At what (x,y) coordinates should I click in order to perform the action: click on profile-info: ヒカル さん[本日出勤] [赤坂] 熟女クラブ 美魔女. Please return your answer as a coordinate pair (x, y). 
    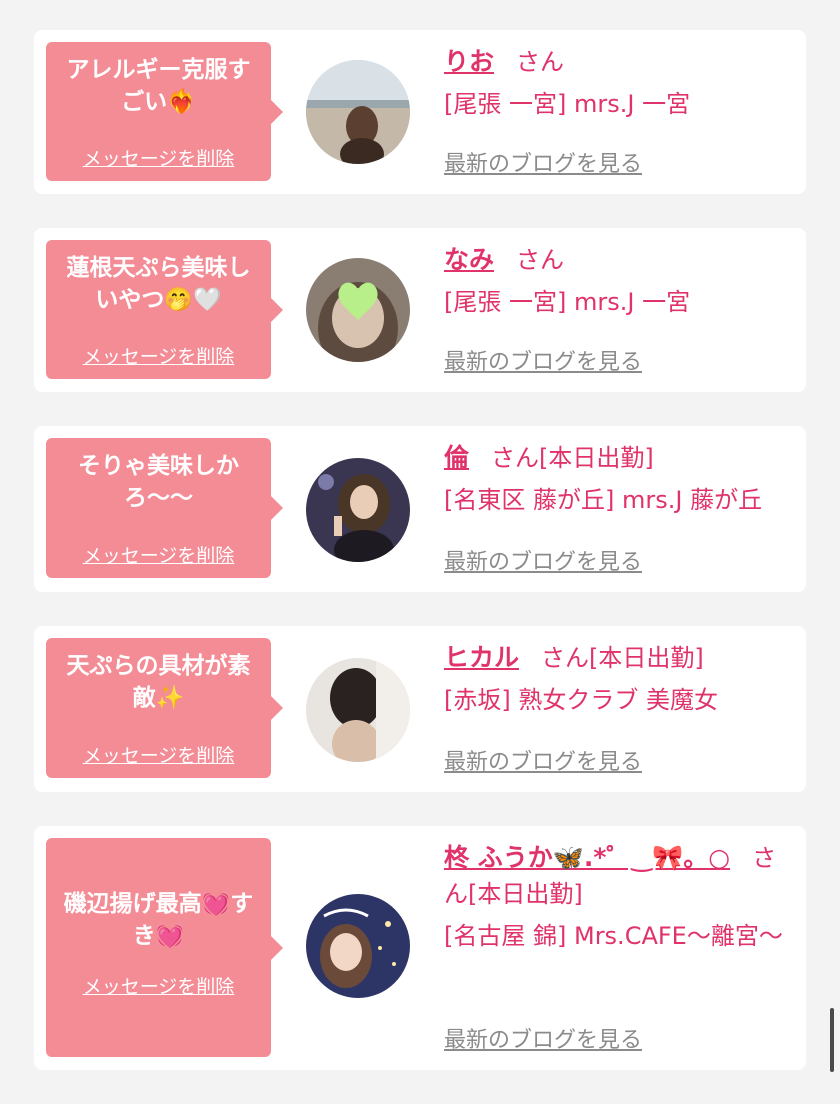
    Looking at the image, I should click on (618, 679).